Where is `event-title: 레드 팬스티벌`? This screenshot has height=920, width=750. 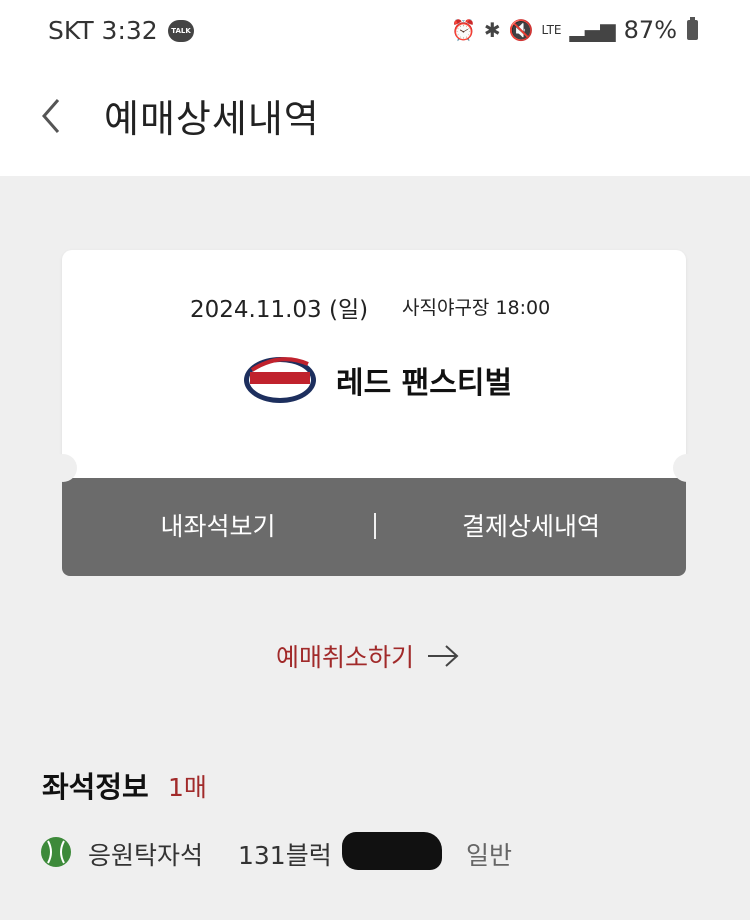
event-title: 레드 팬스티벌 is located at coordinates (424, 383).